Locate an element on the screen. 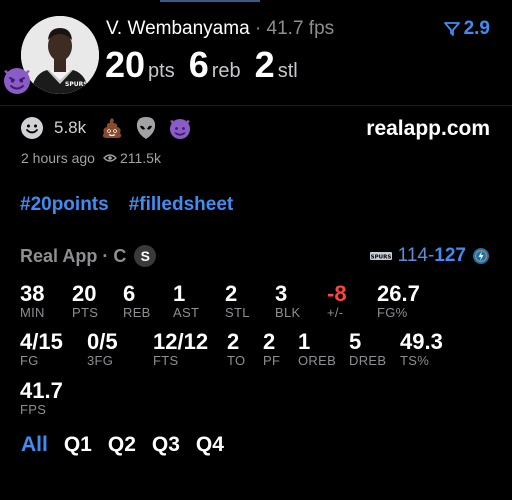 The image size is (512, 500). stat-dreb: 5 DREB is located at coordinates (367, 349).